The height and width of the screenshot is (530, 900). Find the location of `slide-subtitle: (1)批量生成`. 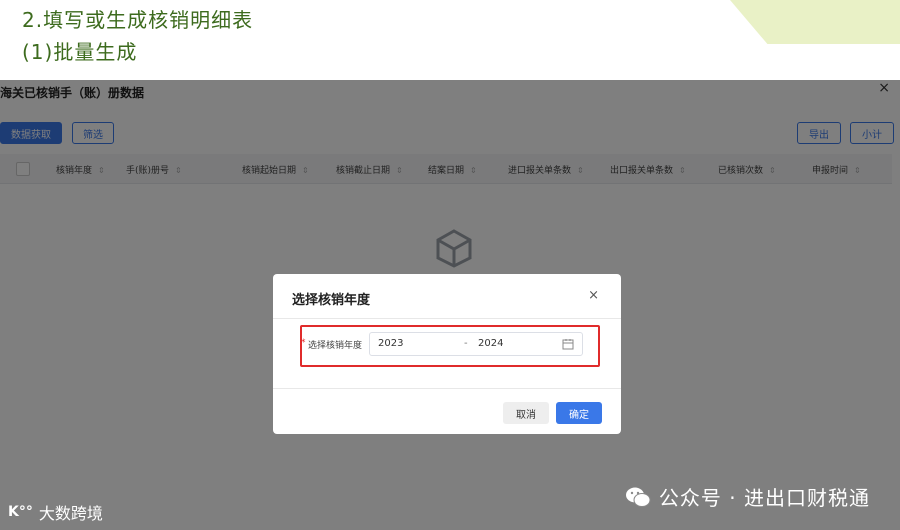

slide-subtitle: (1)批量生成 is located at coordinates (80, 52).